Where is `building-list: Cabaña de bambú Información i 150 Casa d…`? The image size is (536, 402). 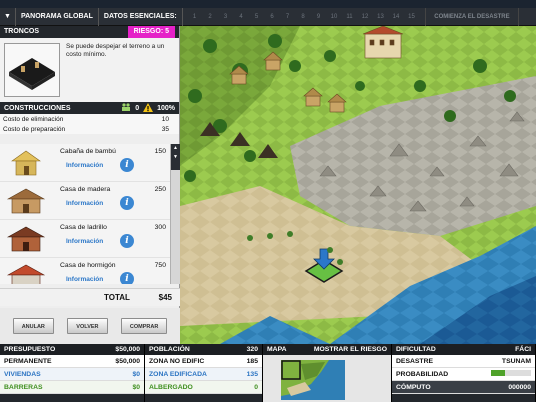 building-list: Cabaña de bambú Información i 150 Casa d… is located at coordinates (85, 214).